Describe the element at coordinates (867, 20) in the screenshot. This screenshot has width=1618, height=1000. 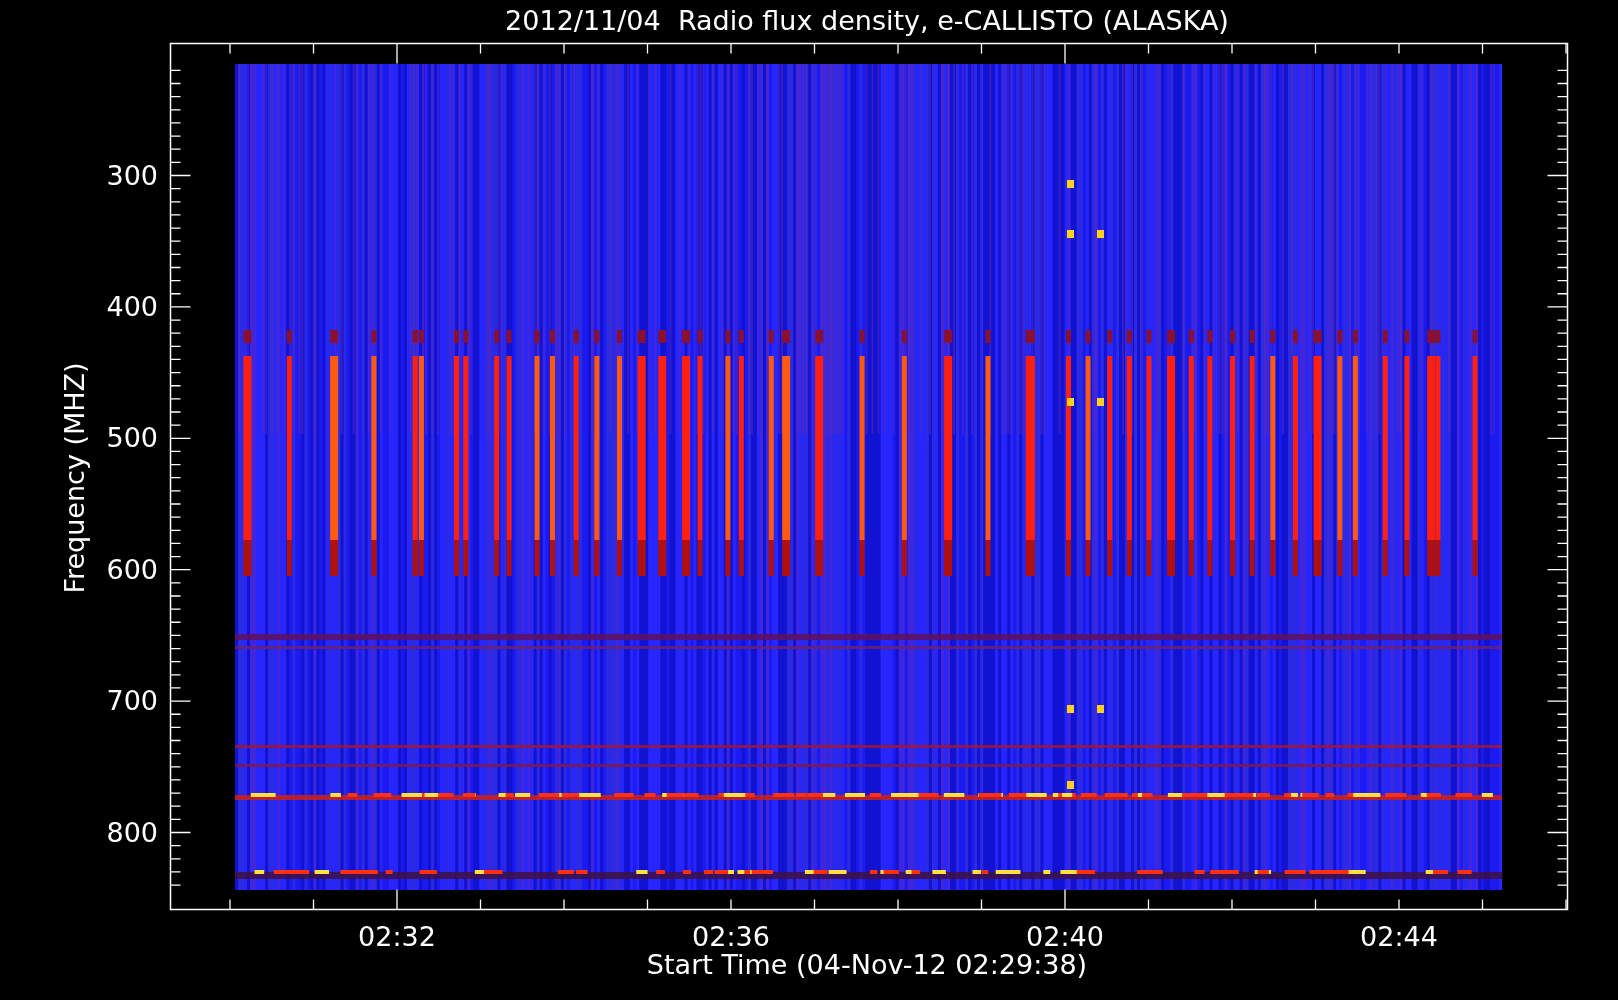
I see `chart-title: 2012/11/04 Radio flux density, e-CALLISTO (ALASKA)` at that location.